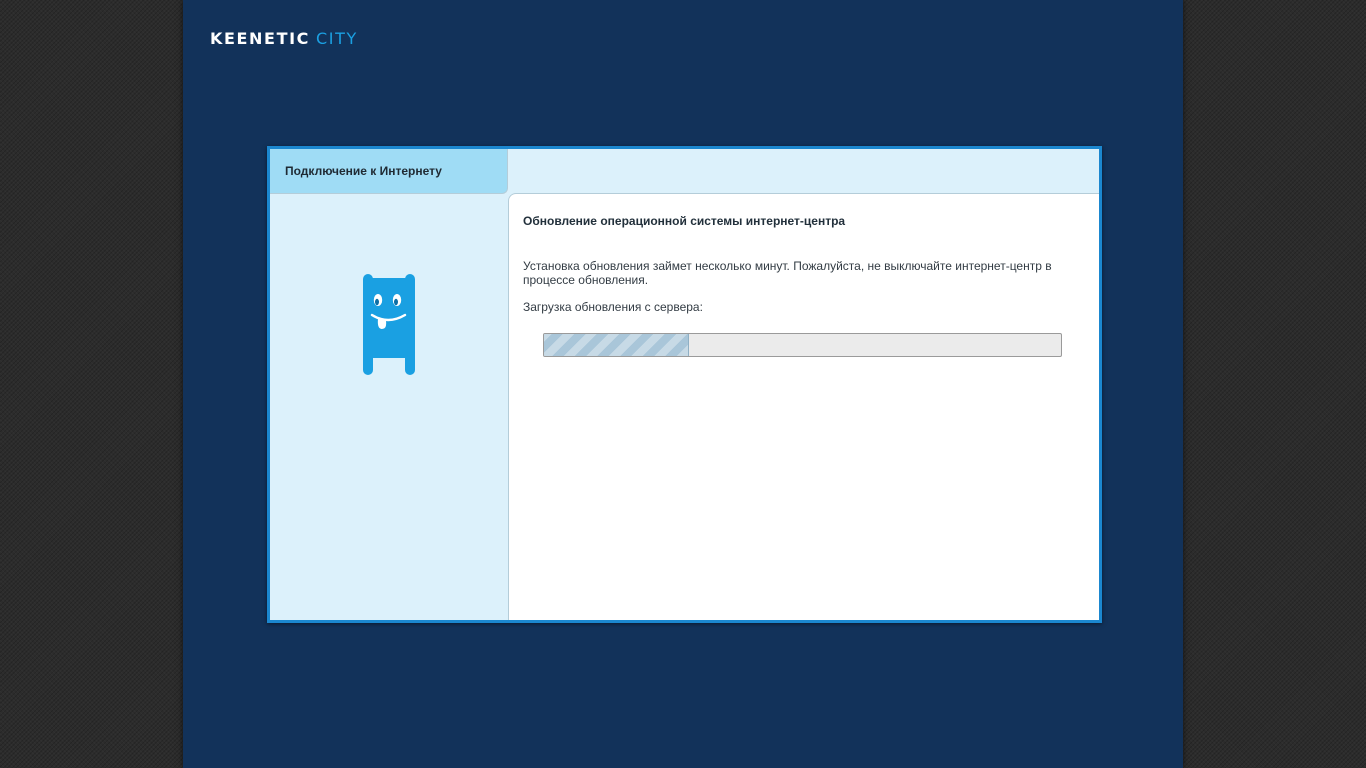 The image size is (1366, 768). I want to click on keenetic-mascot-icon, so click(389, 325).